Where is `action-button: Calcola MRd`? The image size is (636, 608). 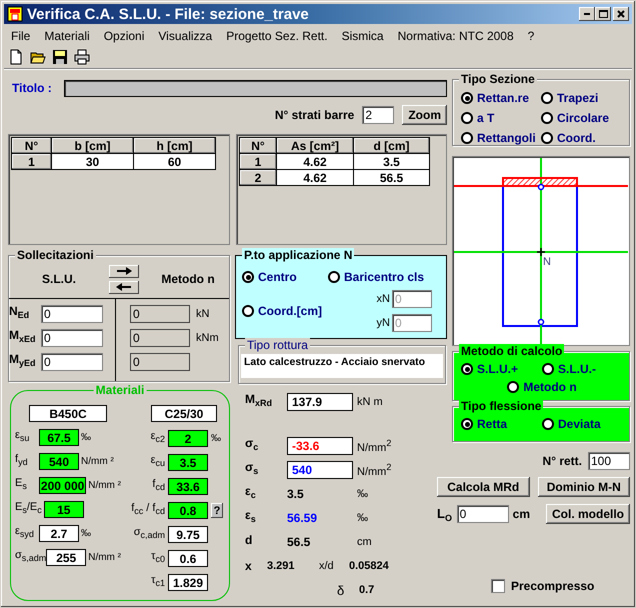
action-button: Calcola MRd is located at coordinates (483, 487).